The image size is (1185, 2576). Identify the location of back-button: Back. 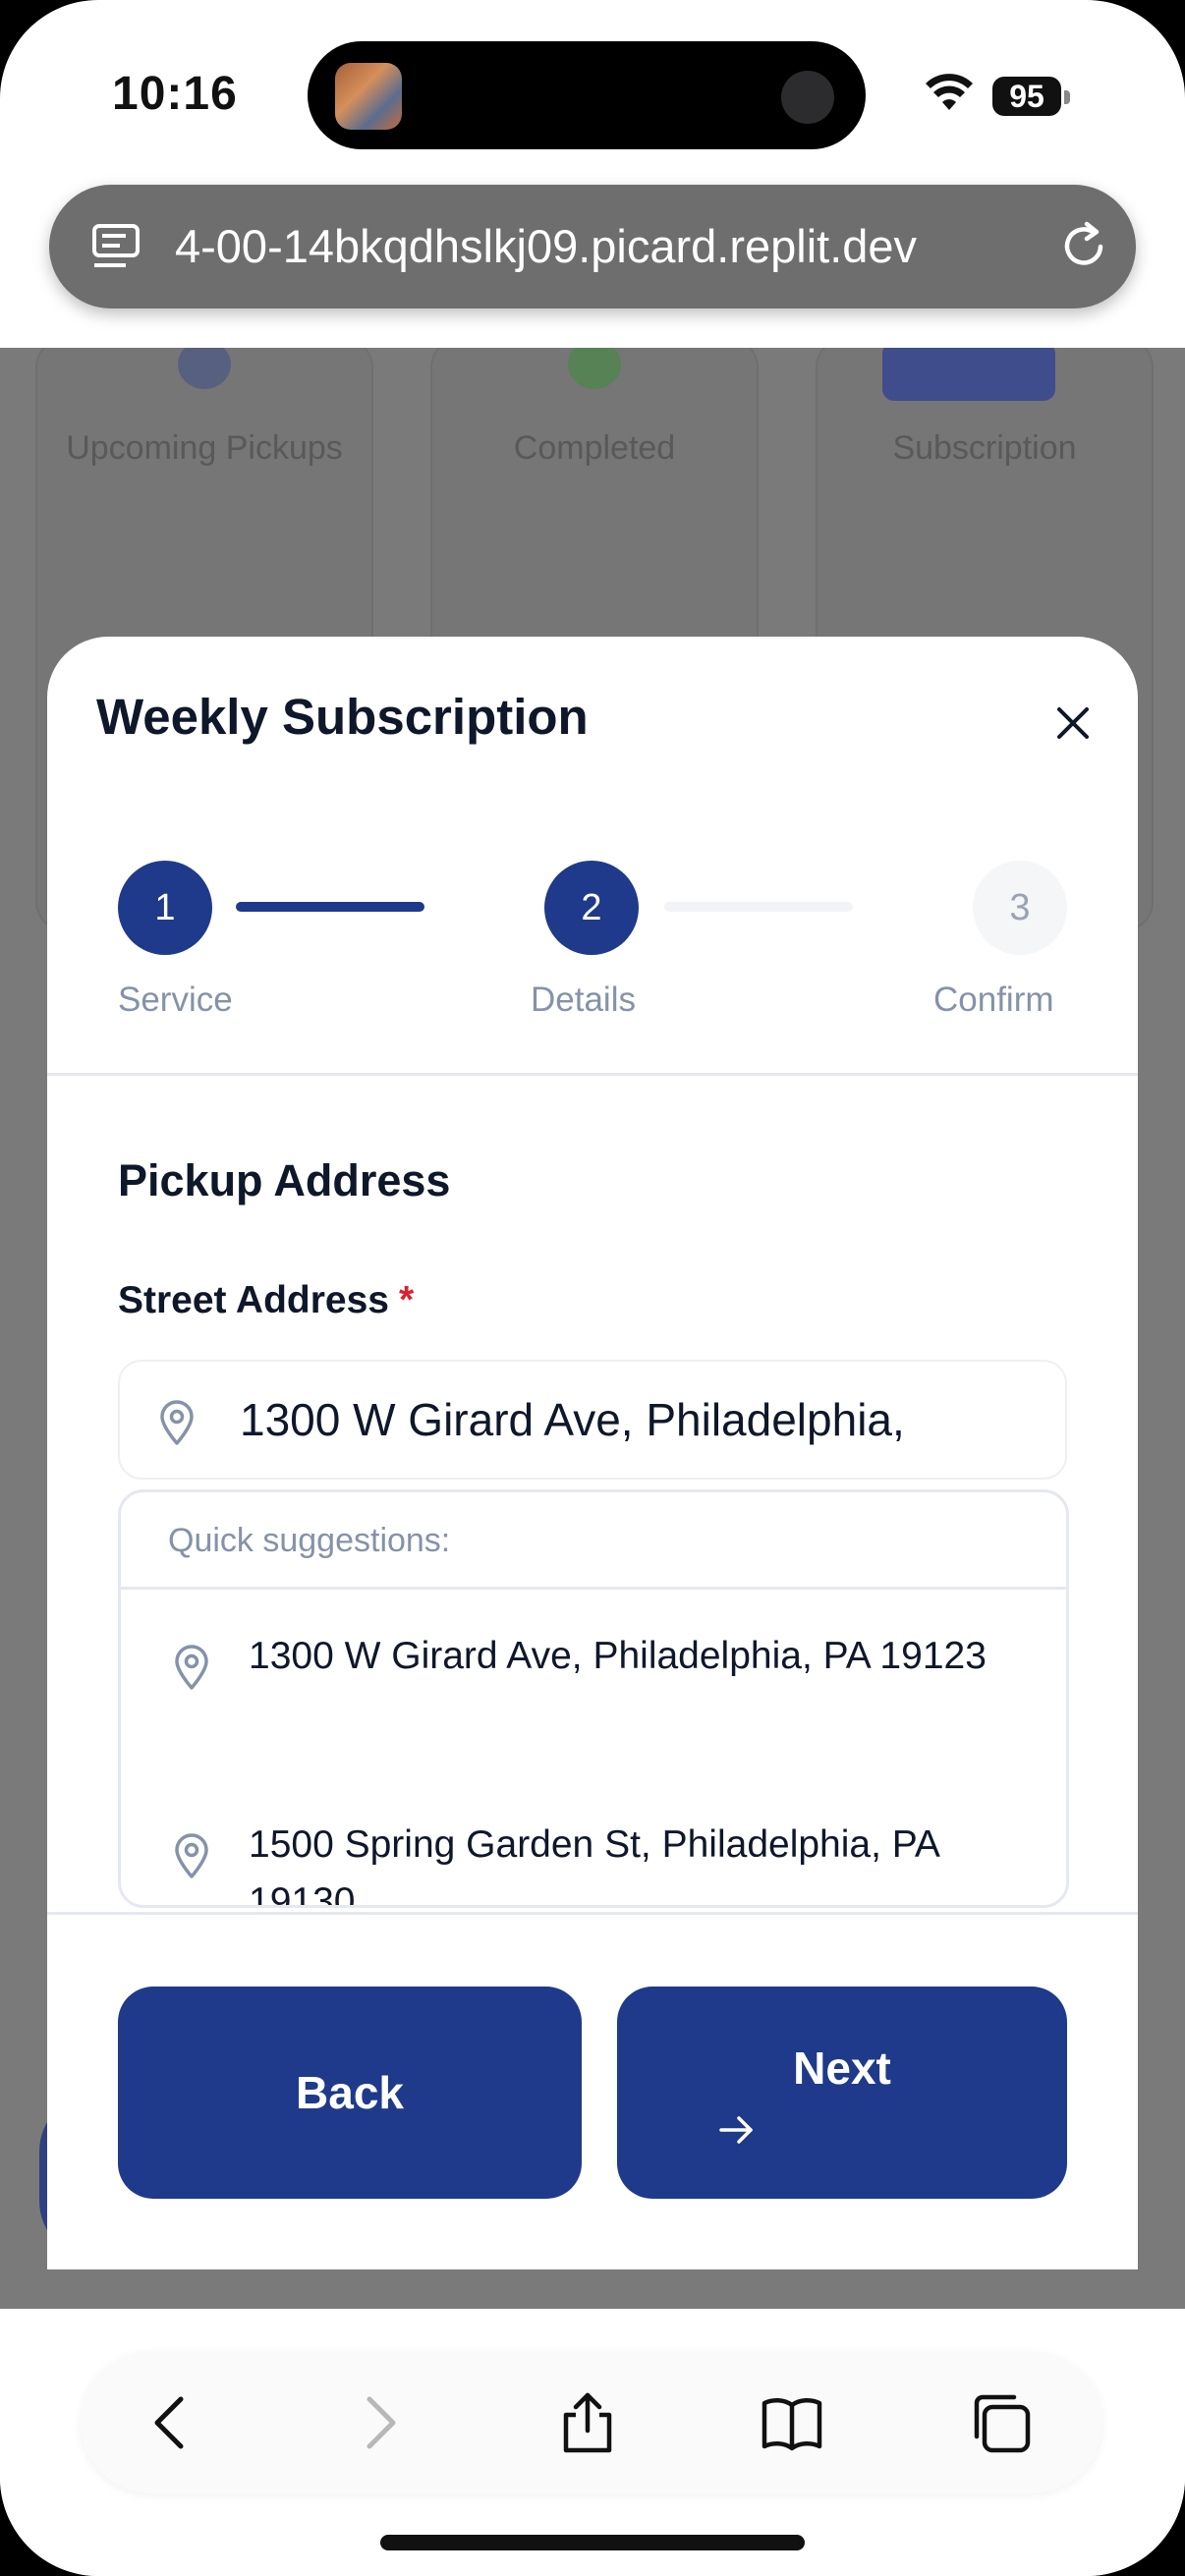
(350, 2093).